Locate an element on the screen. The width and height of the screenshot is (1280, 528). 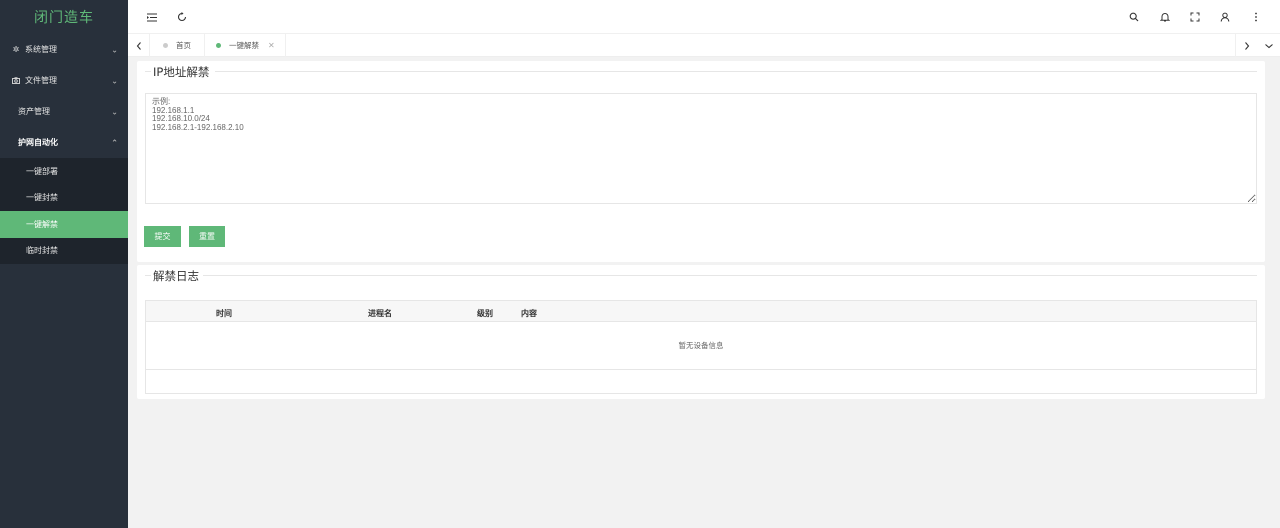
fullscreen-icon is located at coordinates (1195, 17).